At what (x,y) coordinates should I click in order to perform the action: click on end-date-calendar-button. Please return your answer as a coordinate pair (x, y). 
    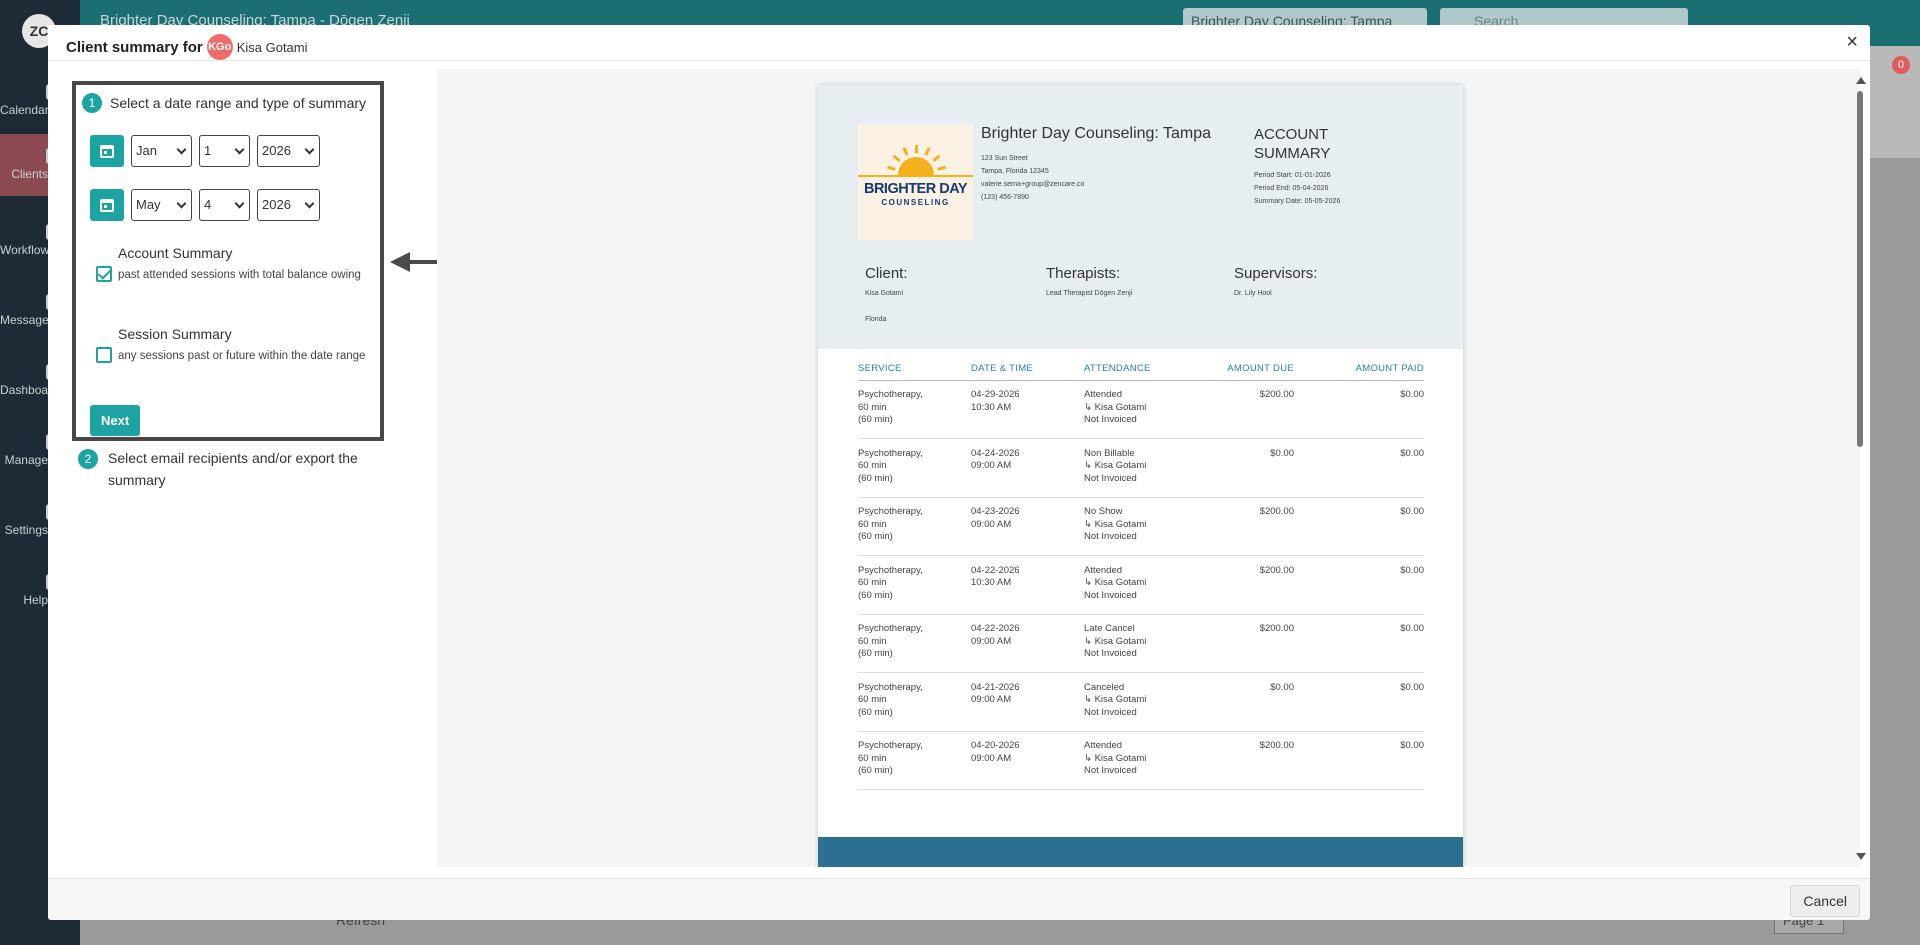
    Looking at the image, I should click on (107, 205).